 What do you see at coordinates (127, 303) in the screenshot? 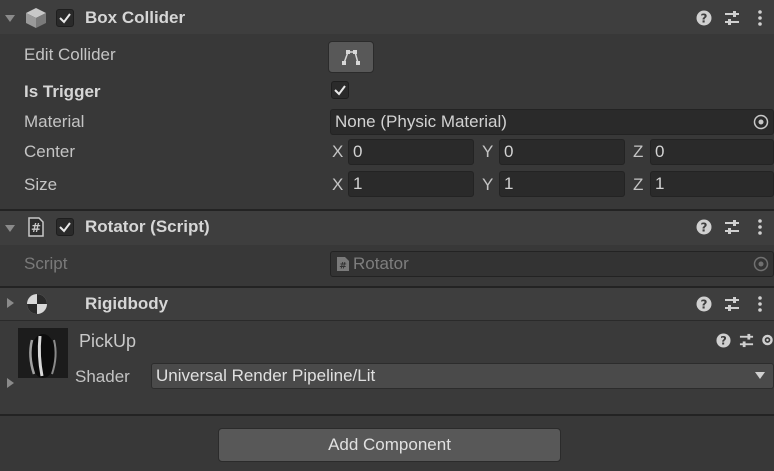
I see `rigidbody-title: Rigidbody` at bounding box center [127, 303].